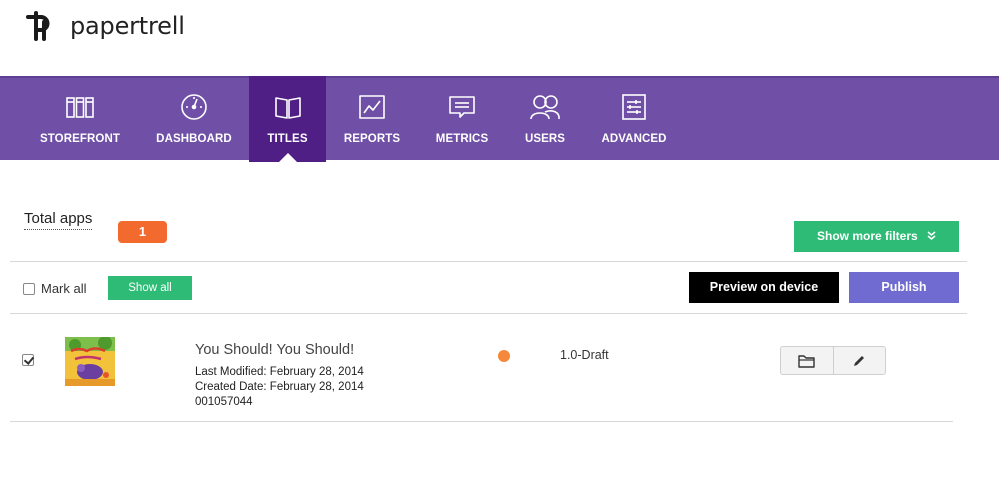 The image size is (999, 477). Describe the element at coordinates (80, 107) in the screenshot. I see `storefront-icon` at that location.